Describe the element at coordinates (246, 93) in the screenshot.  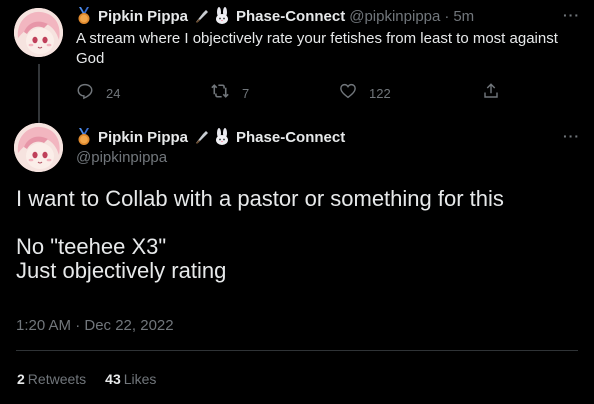
I see `retweet-count: 7` at that location.